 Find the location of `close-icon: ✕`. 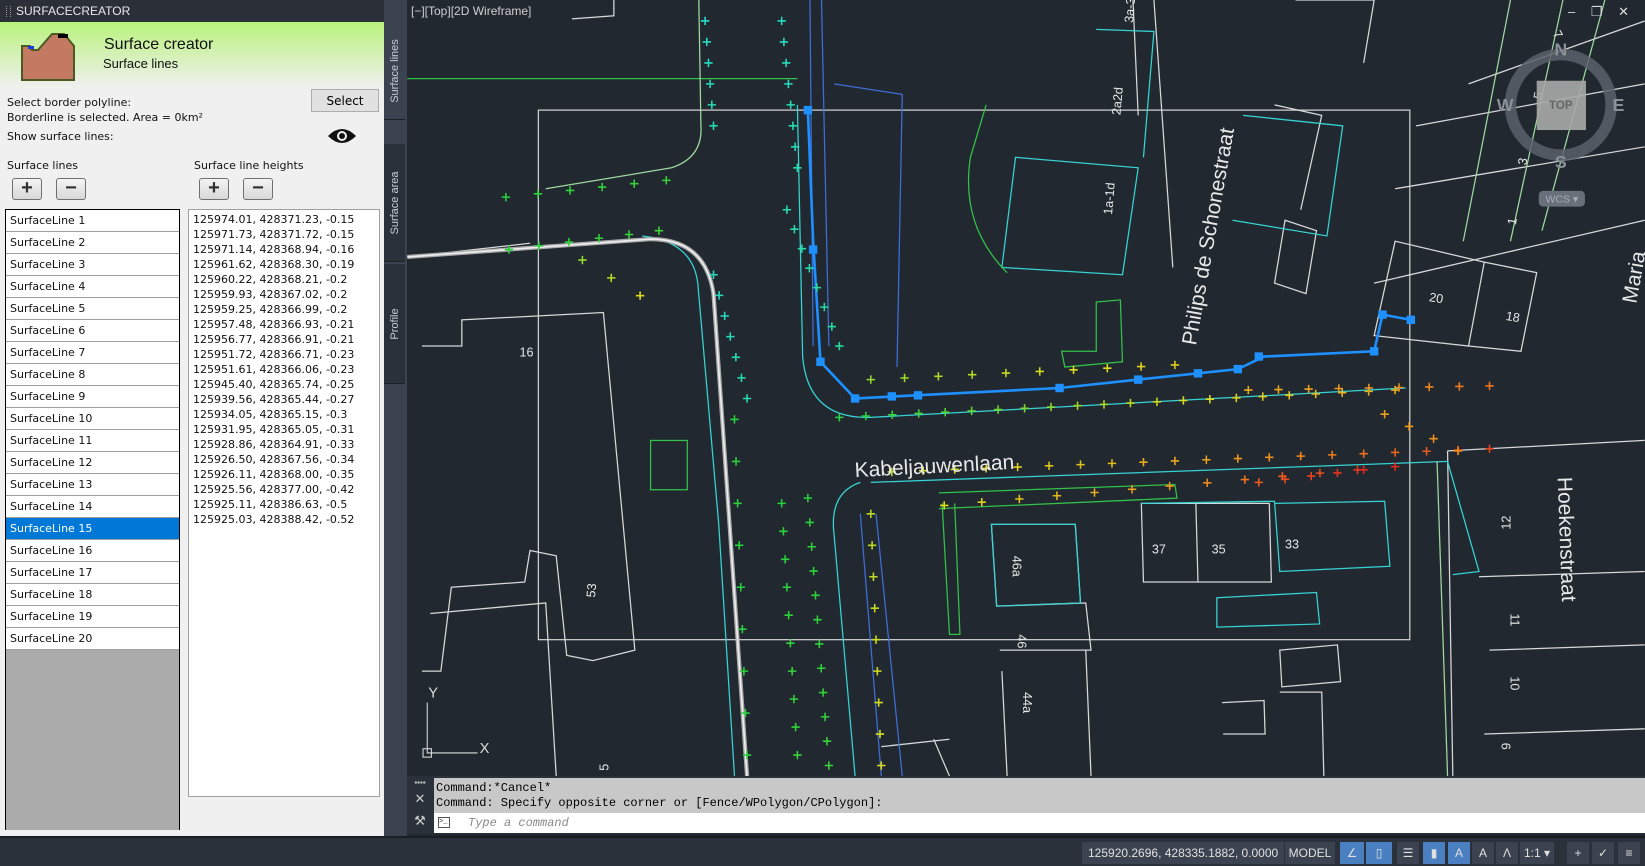

close-icon: ✕ is located at coordinates (420, 799).